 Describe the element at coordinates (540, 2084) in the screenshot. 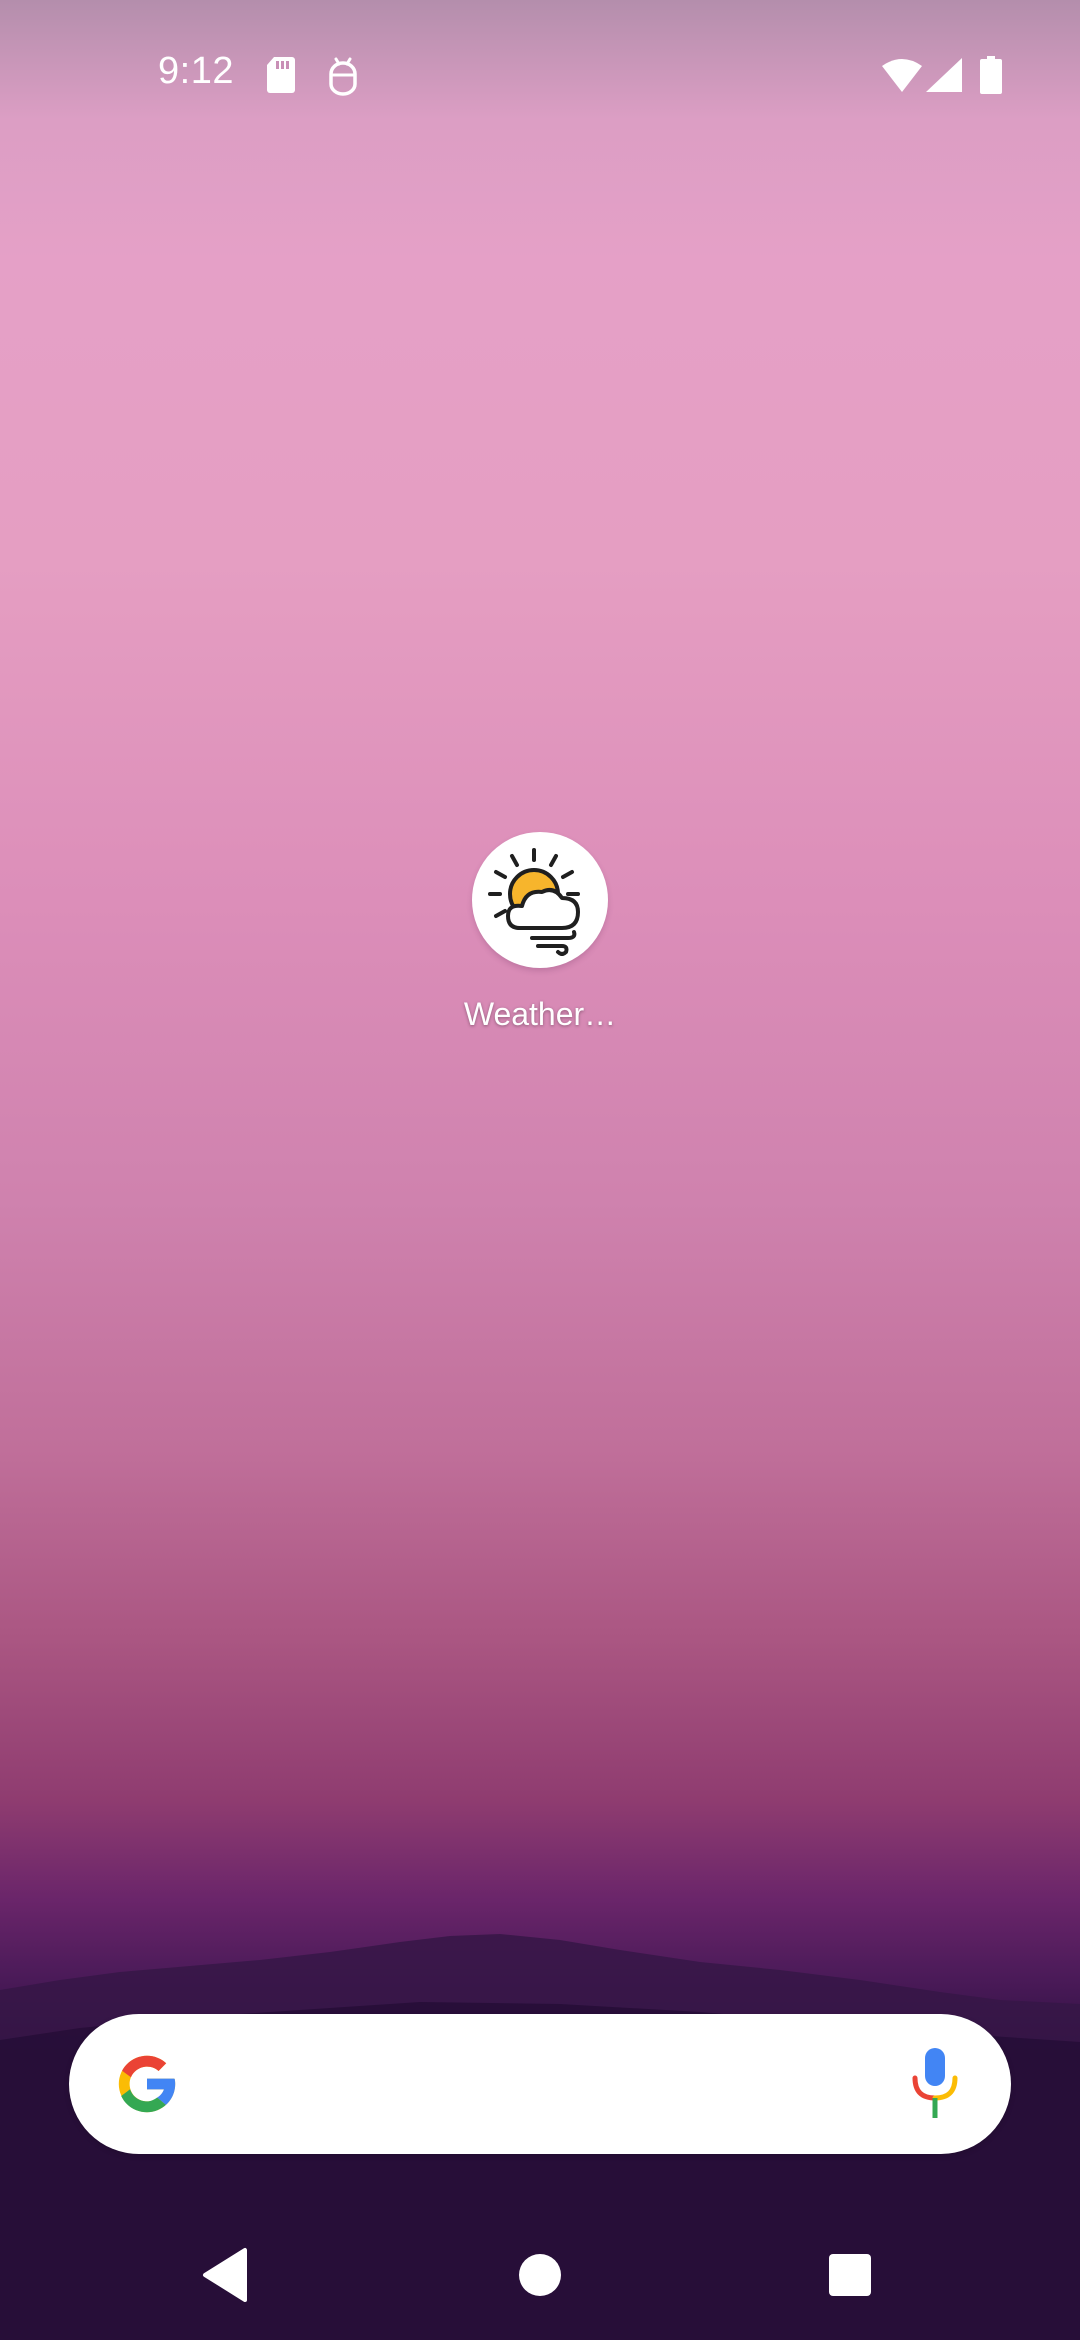

I see `google-search-bar` at that location.